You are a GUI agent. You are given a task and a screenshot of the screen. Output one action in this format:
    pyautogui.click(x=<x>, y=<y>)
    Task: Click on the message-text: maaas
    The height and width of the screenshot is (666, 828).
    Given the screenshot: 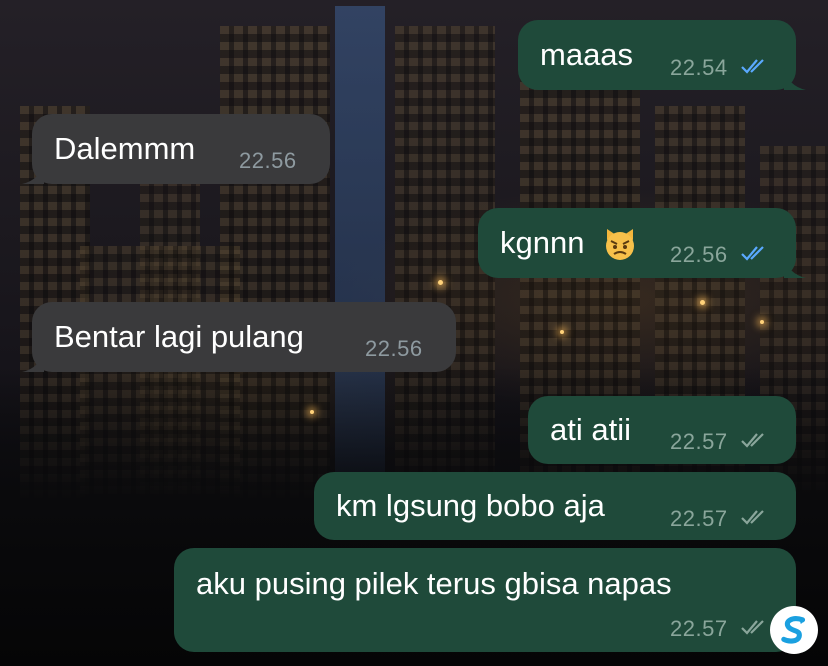 What is the action you would take?
    pyautogui.click(x=587, y=54)
    